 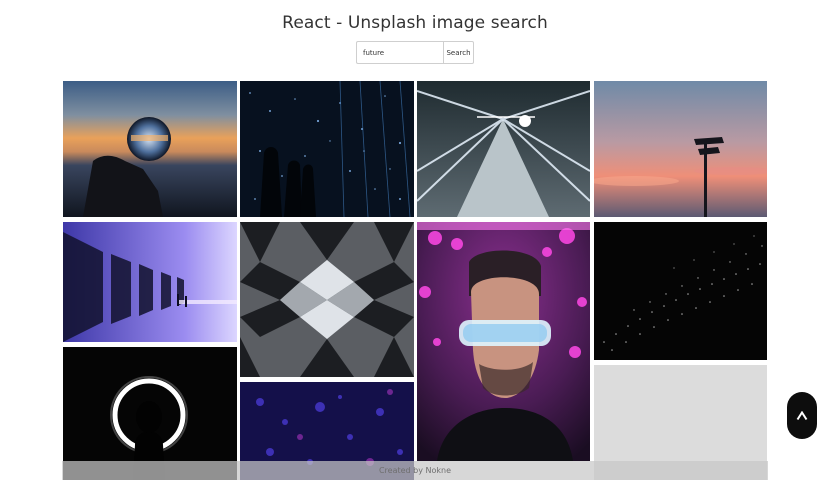 I want to click on man-futuristic-glasses-image, so click(x=503, y=341).